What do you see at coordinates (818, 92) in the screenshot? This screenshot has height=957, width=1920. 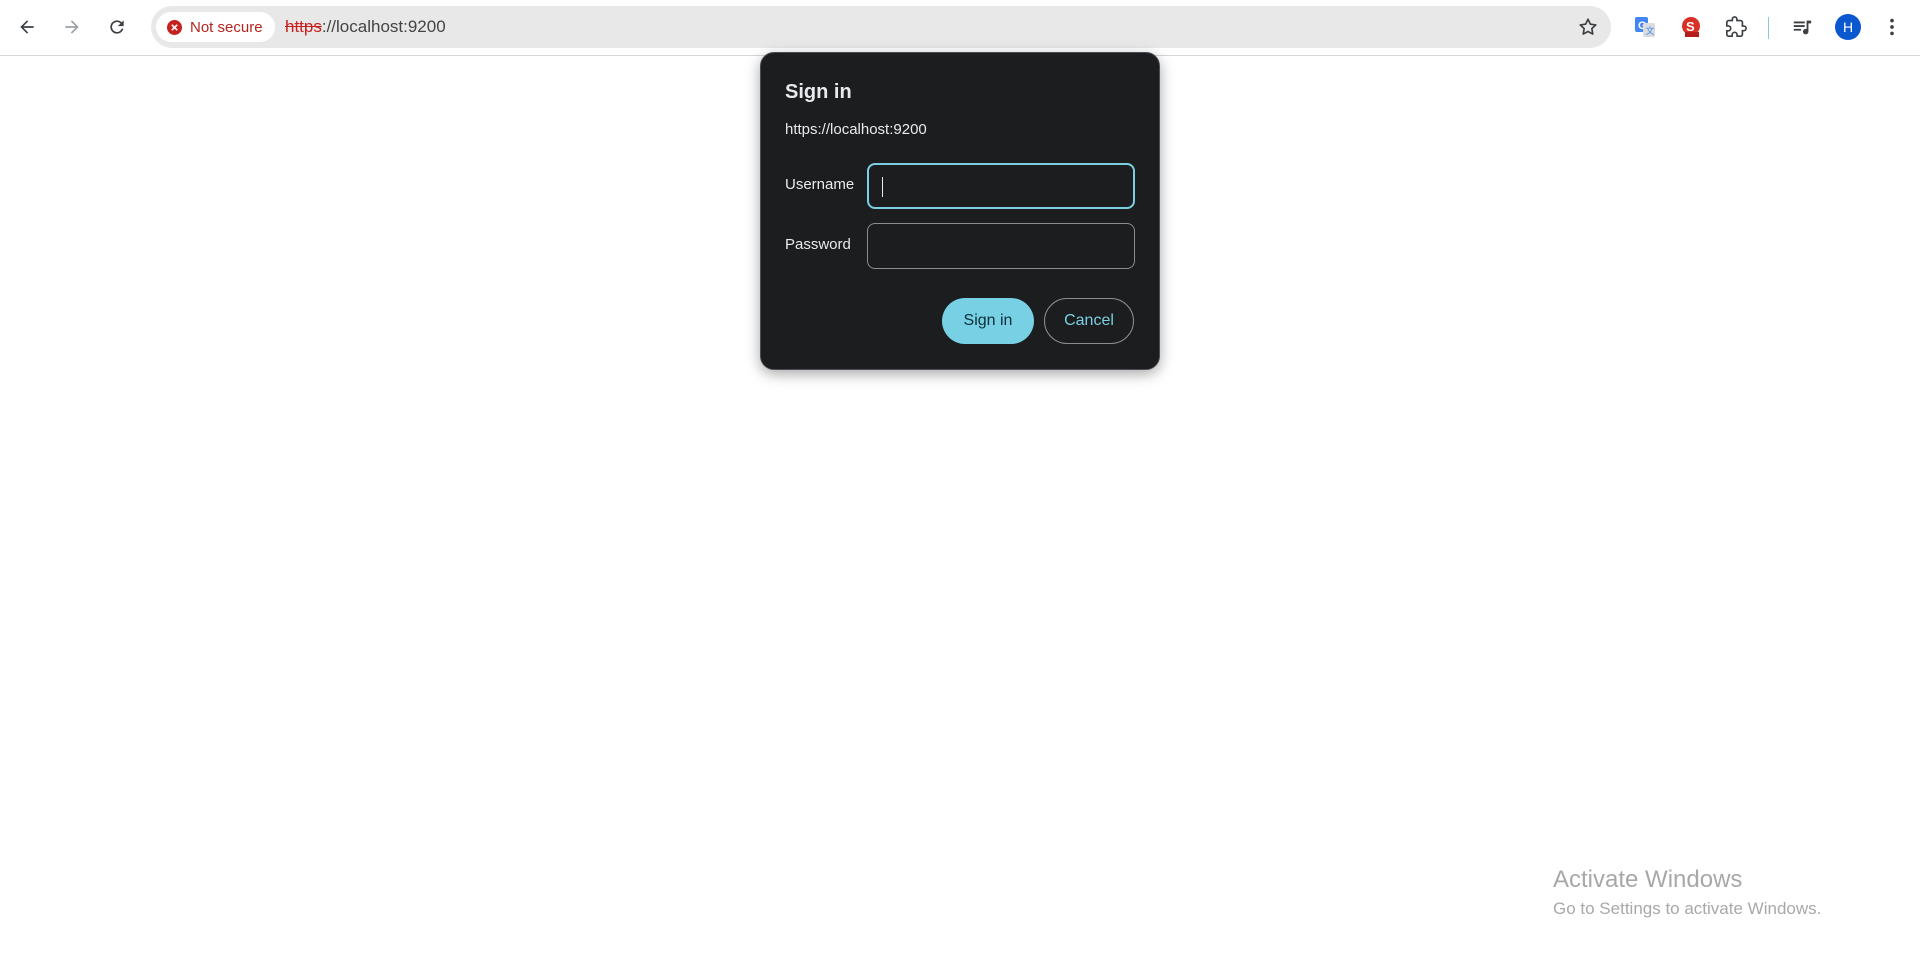 I see `dialog-title: Sign in` at bounding box center [818, 92].